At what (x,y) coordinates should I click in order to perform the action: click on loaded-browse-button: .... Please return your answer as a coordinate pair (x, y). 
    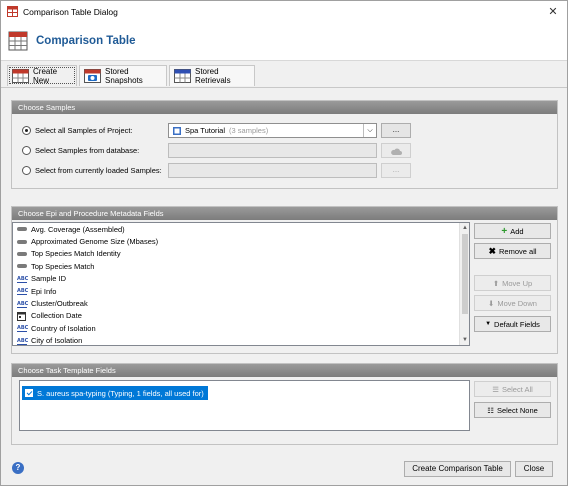
    Looking at the image, I should click on (396, 170).